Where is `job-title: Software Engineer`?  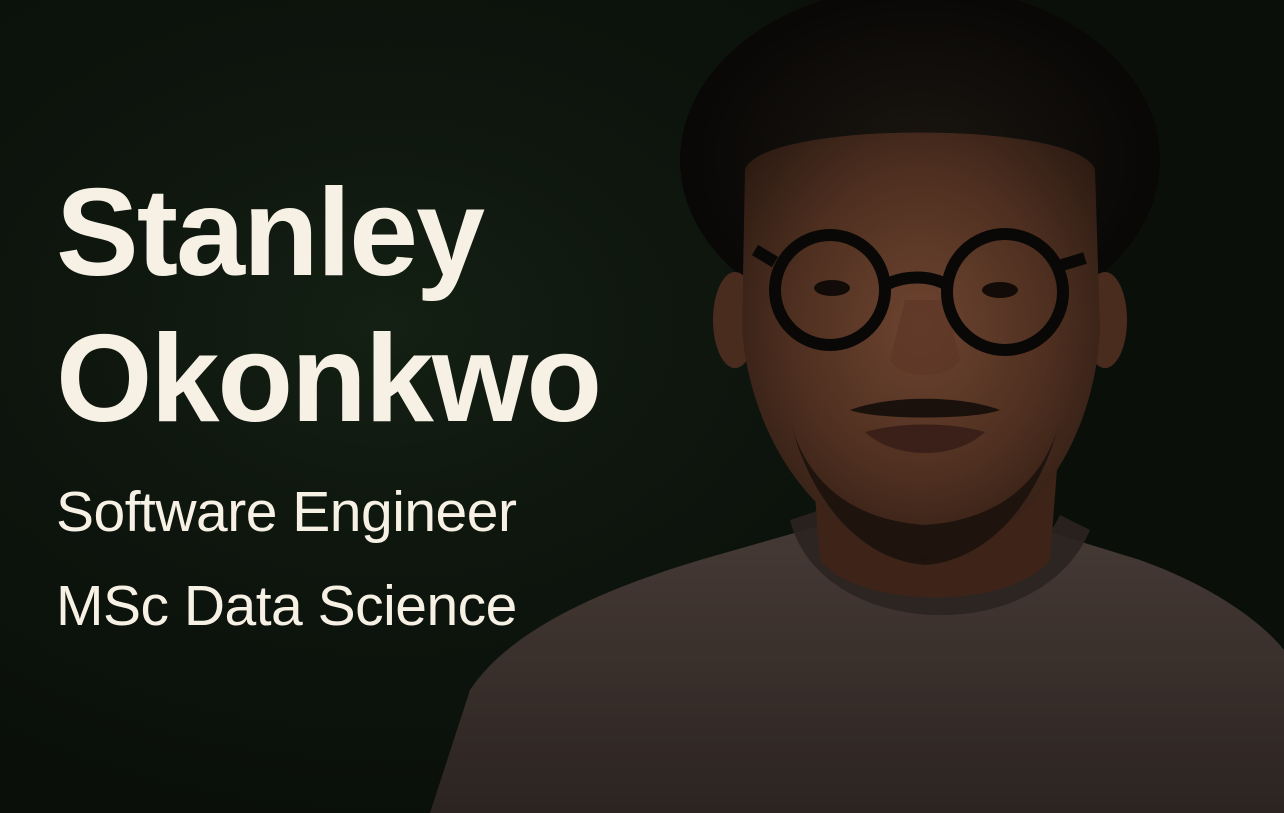
job-title: Software Engineer is located at coordinates (286, 512).